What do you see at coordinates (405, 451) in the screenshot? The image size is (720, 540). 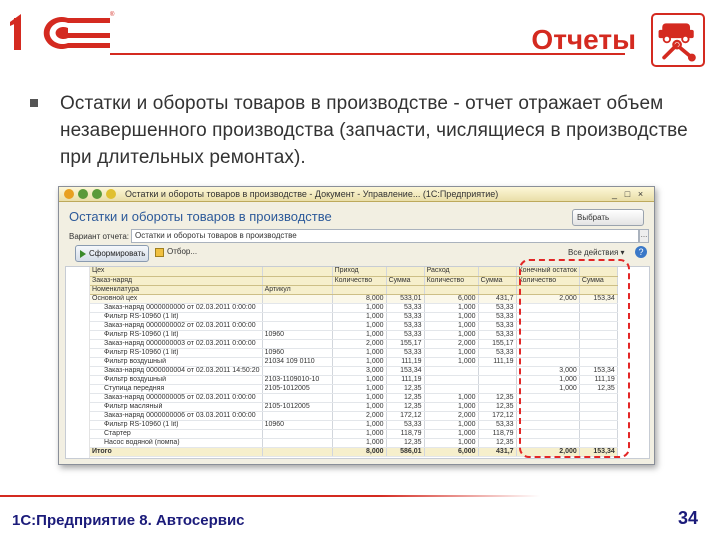 I see `grid-cell: 586,01` at bounding box center [405, 451].